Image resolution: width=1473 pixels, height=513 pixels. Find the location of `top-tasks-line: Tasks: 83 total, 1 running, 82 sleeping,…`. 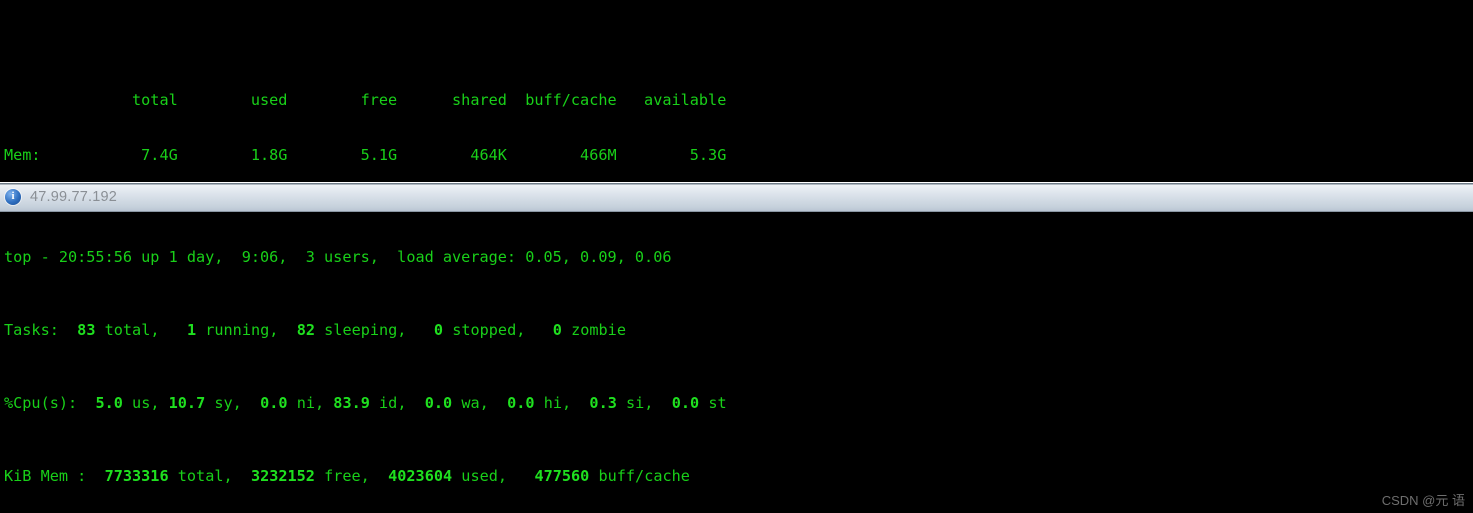

top-tasks-line: Tasks: 83 total, 1 running, 82 sleeping,… is located at coordinates (736, 330).